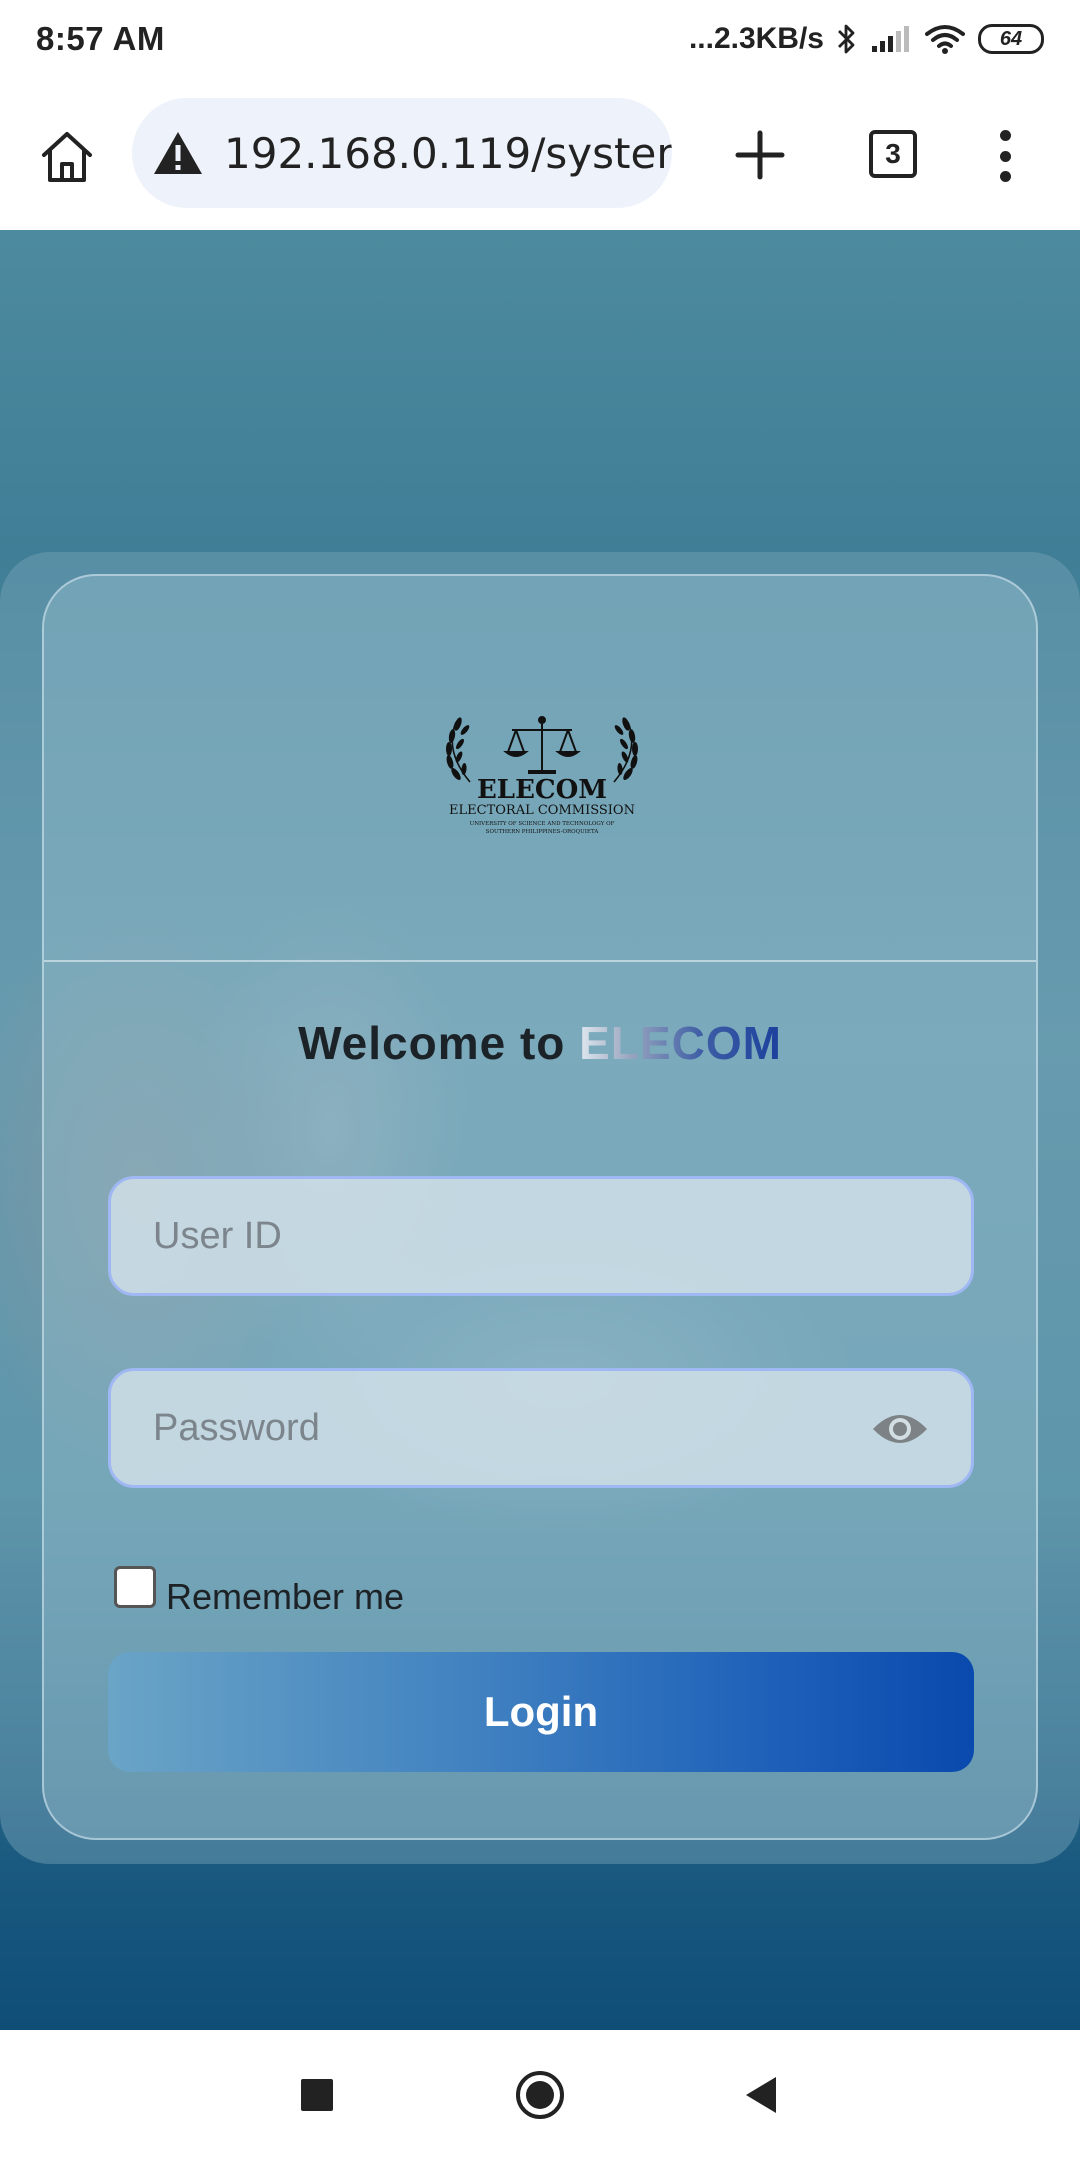  What do you see at coordinates (866, 39) in the screenshot?
I see `status-icons: ...2.3KB/s 64` at bounding box center [866, 39].